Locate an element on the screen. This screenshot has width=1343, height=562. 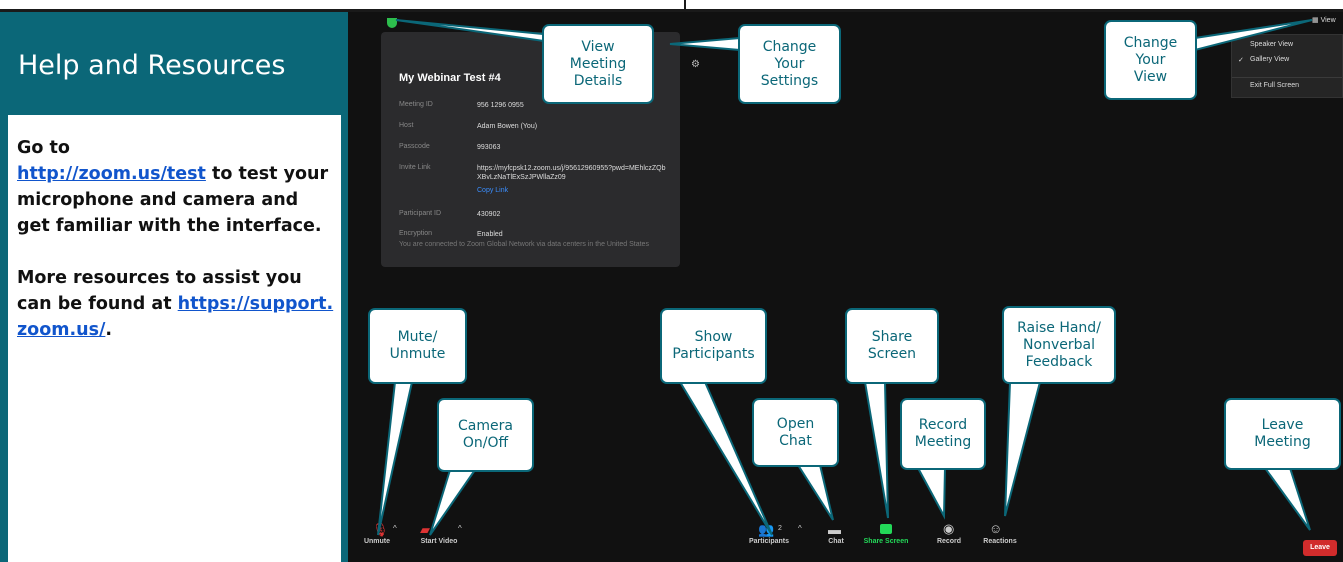
participants-icon: 👥 is located at coordinates (766, 530).